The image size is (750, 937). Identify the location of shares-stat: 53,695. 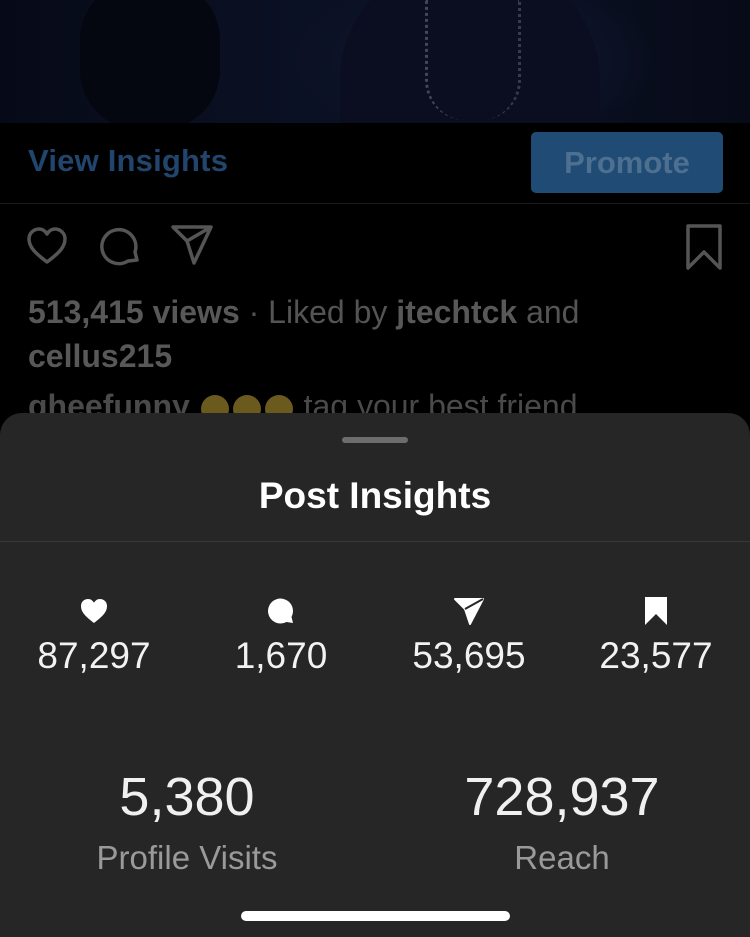
(469, 635).